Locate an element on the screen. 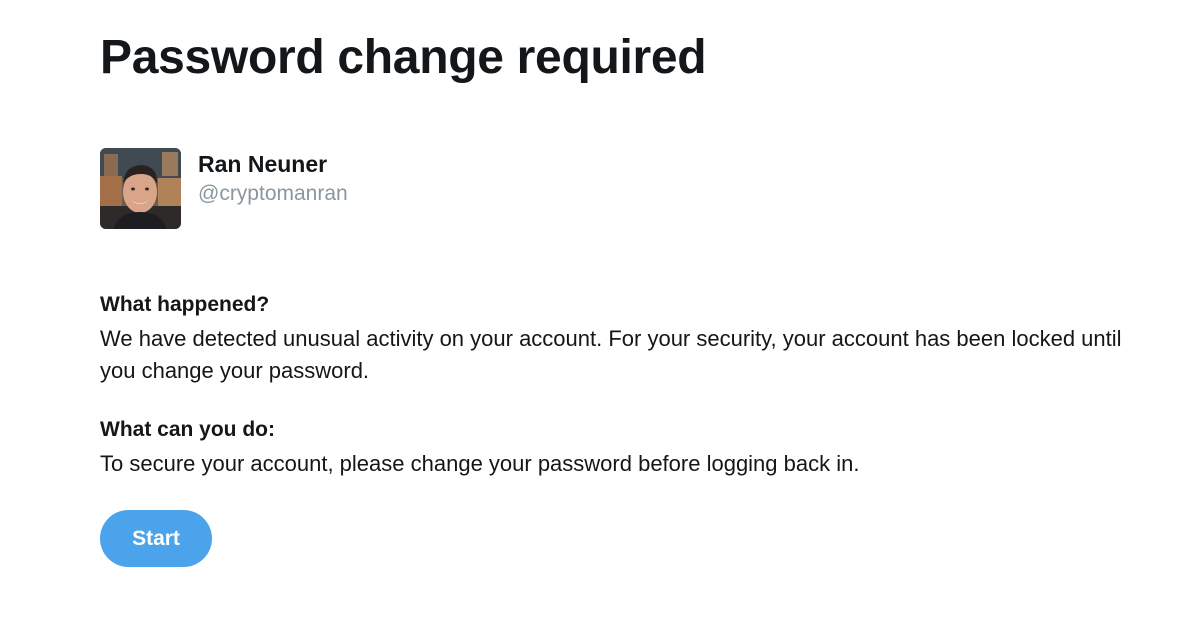 Image resolution: width=1200 pixels, height=621 pixels. user-card: Ran Neuner @cryptomanran is located at coordinates (224, 189).